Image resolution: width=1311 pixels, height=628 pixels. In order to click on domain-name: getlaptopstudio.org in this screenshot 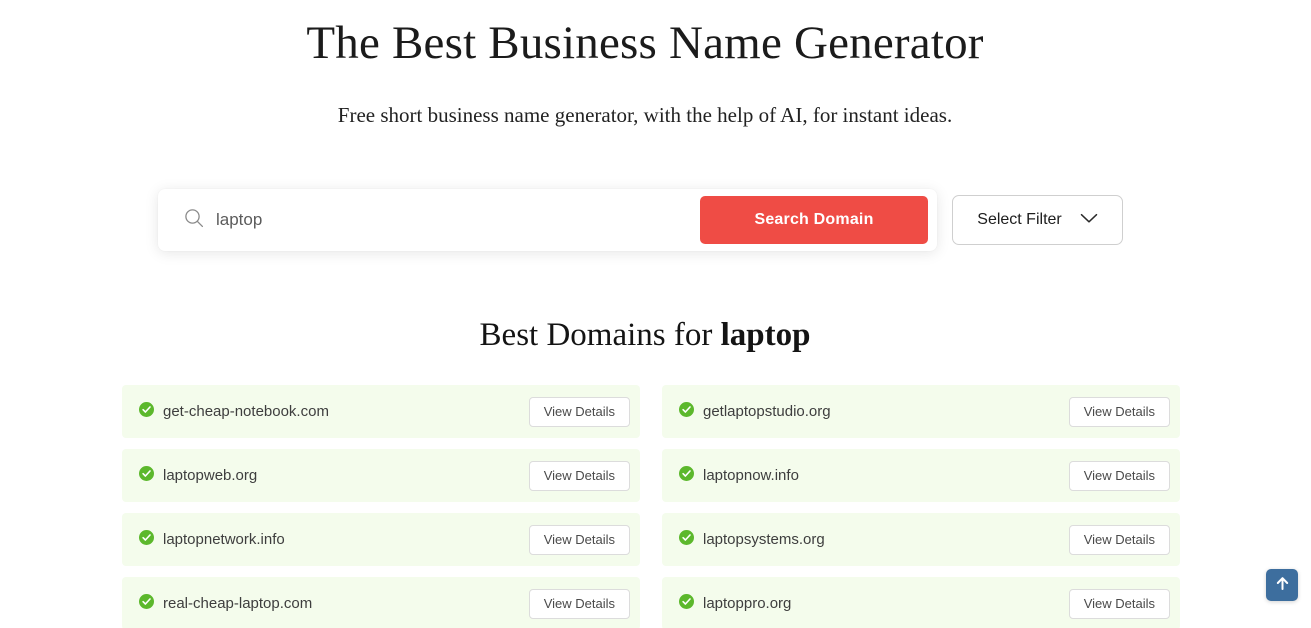, I will do `click(767, 411)`.